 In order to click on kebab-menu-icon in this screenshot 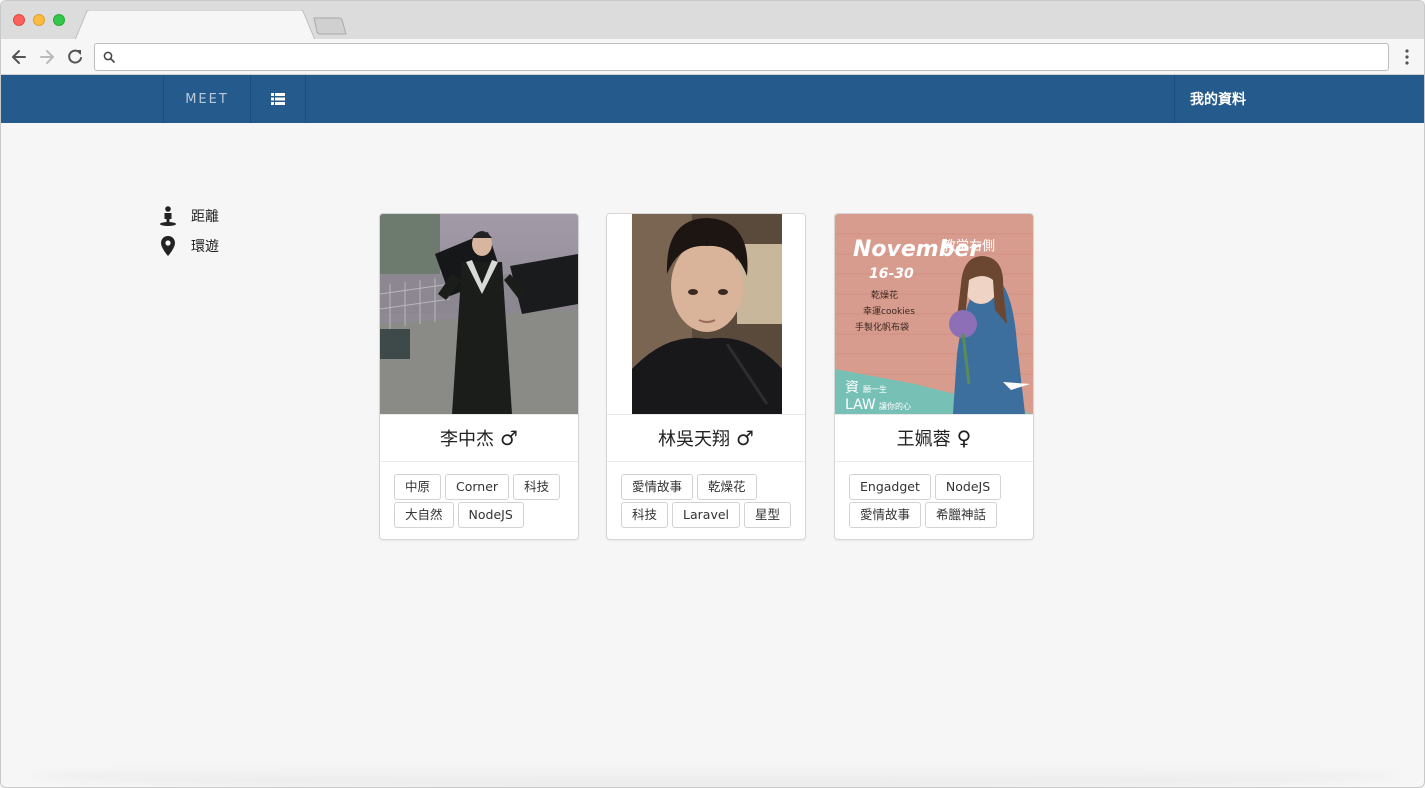, I will do `click(1407, 57)`.